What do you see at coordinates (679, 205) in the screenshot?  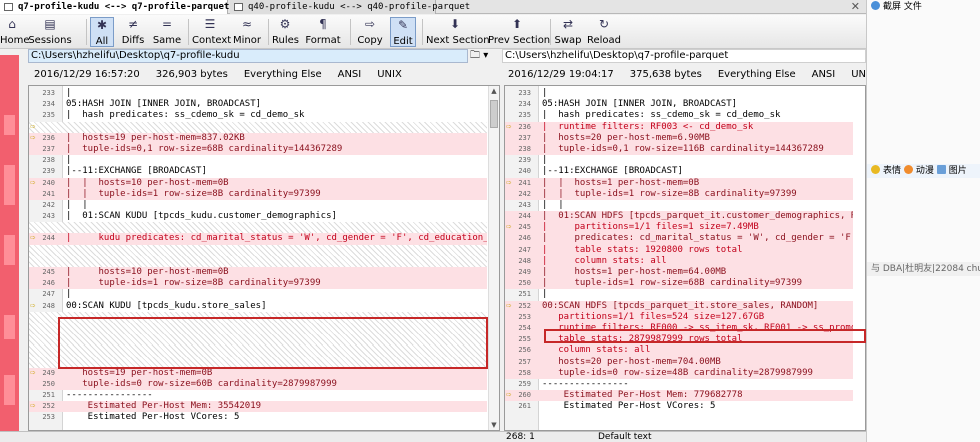 I see `code-line: 243 | |` at bounding box center [679, 205].